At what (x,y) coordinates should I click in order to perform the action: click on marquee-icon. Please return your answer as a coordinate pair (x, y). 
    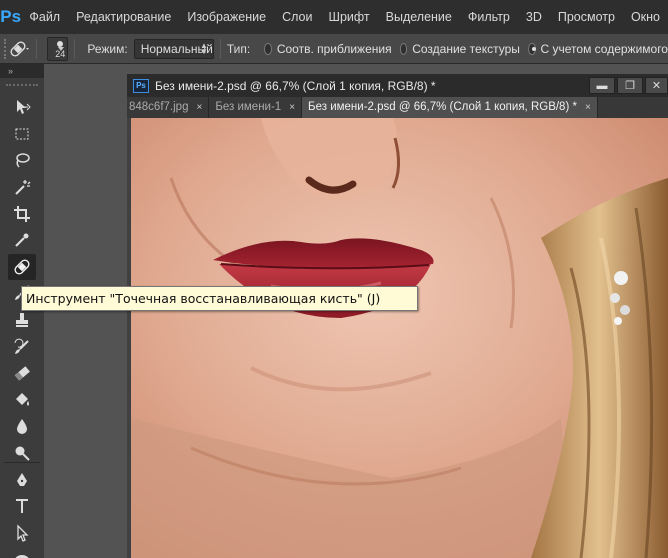
    Looking at the image, I should click on (22, 134).